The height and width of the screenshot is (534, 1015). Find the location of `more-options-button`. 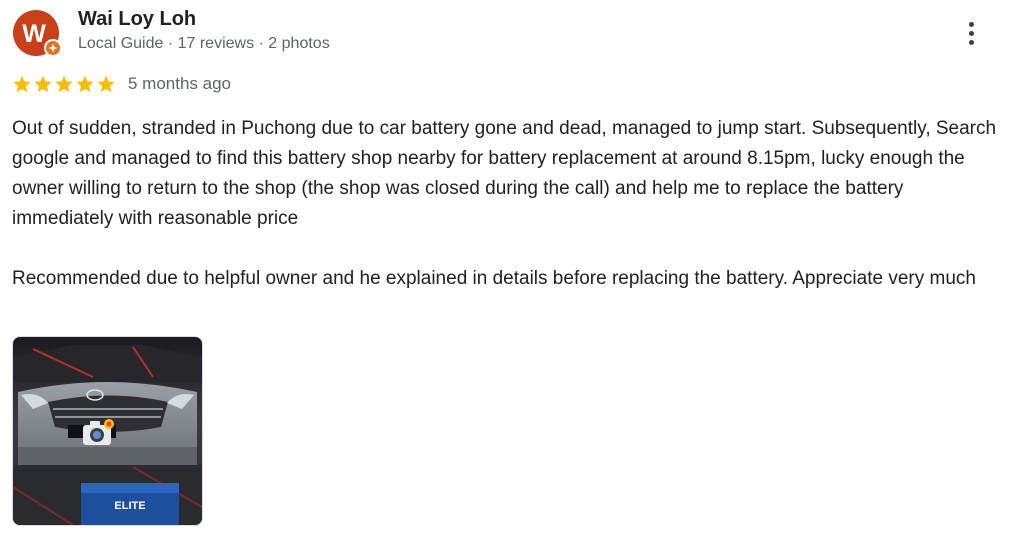

more-options-button is located at coordinates (971, 33).